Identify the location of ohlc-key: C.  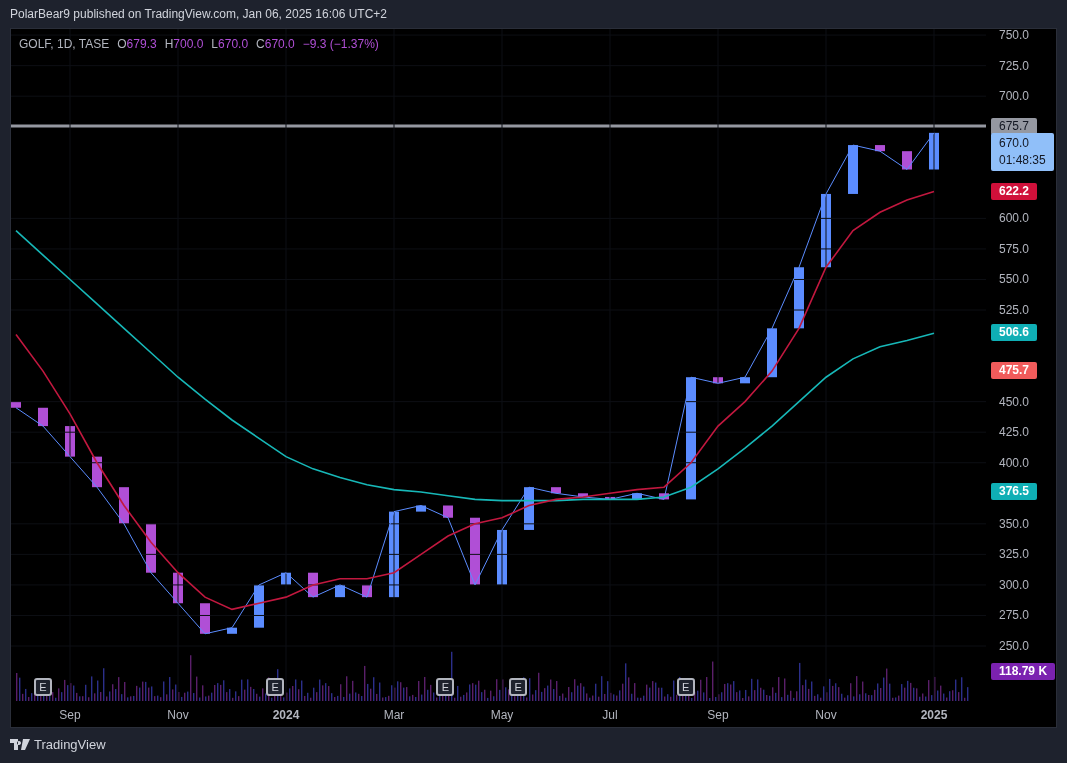
(260, 44).